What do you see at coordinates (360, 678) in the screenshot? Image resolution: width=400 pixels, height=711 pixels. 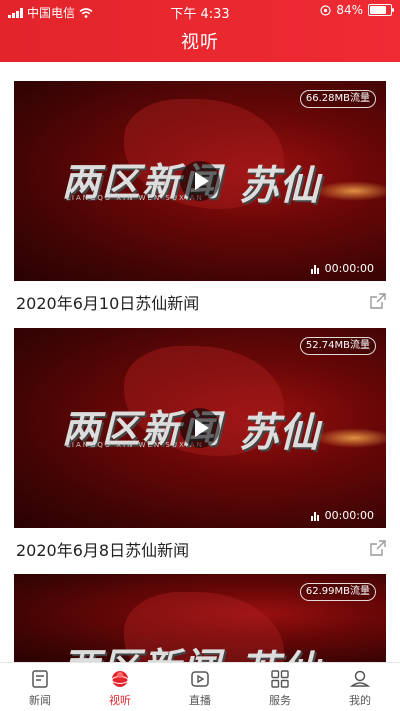 I see `profile-icon` at bounding box center [360, 678].